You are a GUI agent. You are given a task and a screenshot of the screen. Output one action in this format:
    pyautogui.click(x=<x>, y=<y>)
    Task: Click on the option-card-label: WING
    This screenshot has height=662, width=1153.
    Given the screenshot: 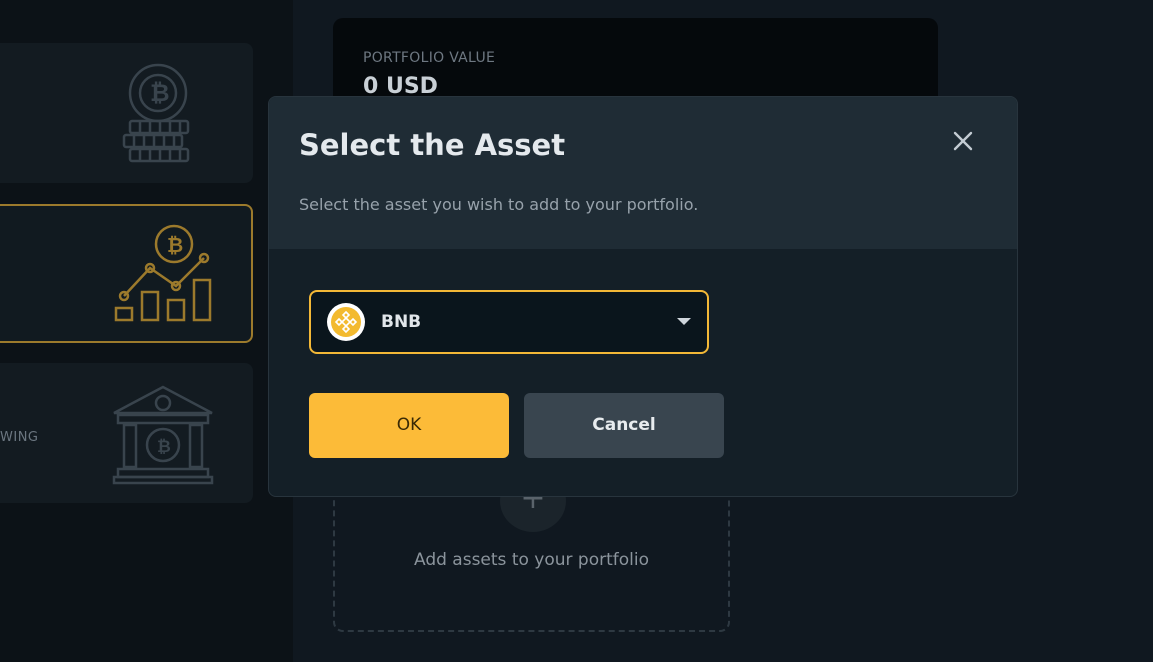 What is the action you would take?
    pyautogui.click(x=19, y=437)
    